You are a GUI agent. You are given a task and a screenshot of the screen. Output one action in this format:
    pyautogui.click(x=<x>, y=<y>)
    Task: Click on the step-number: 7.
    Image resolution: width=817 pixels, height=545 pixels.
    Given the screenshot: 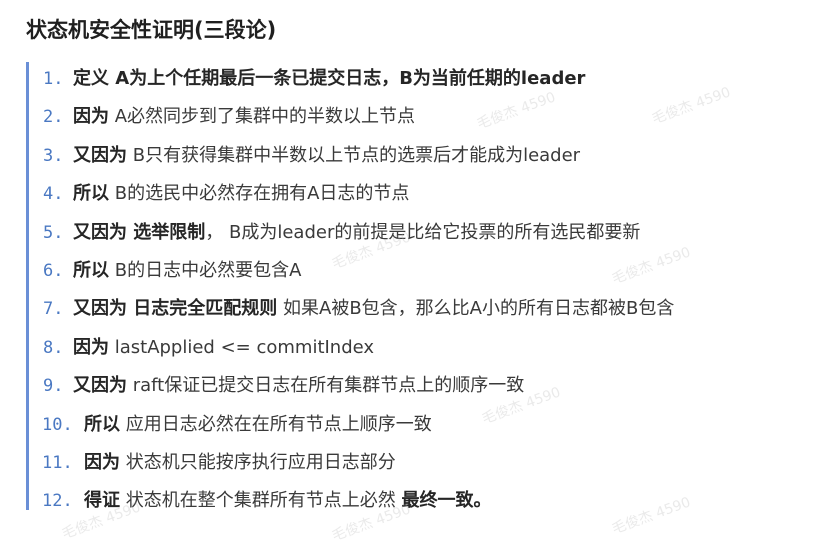 What is the action you would take?
    pyautogui.click(x=53, y=309)
    